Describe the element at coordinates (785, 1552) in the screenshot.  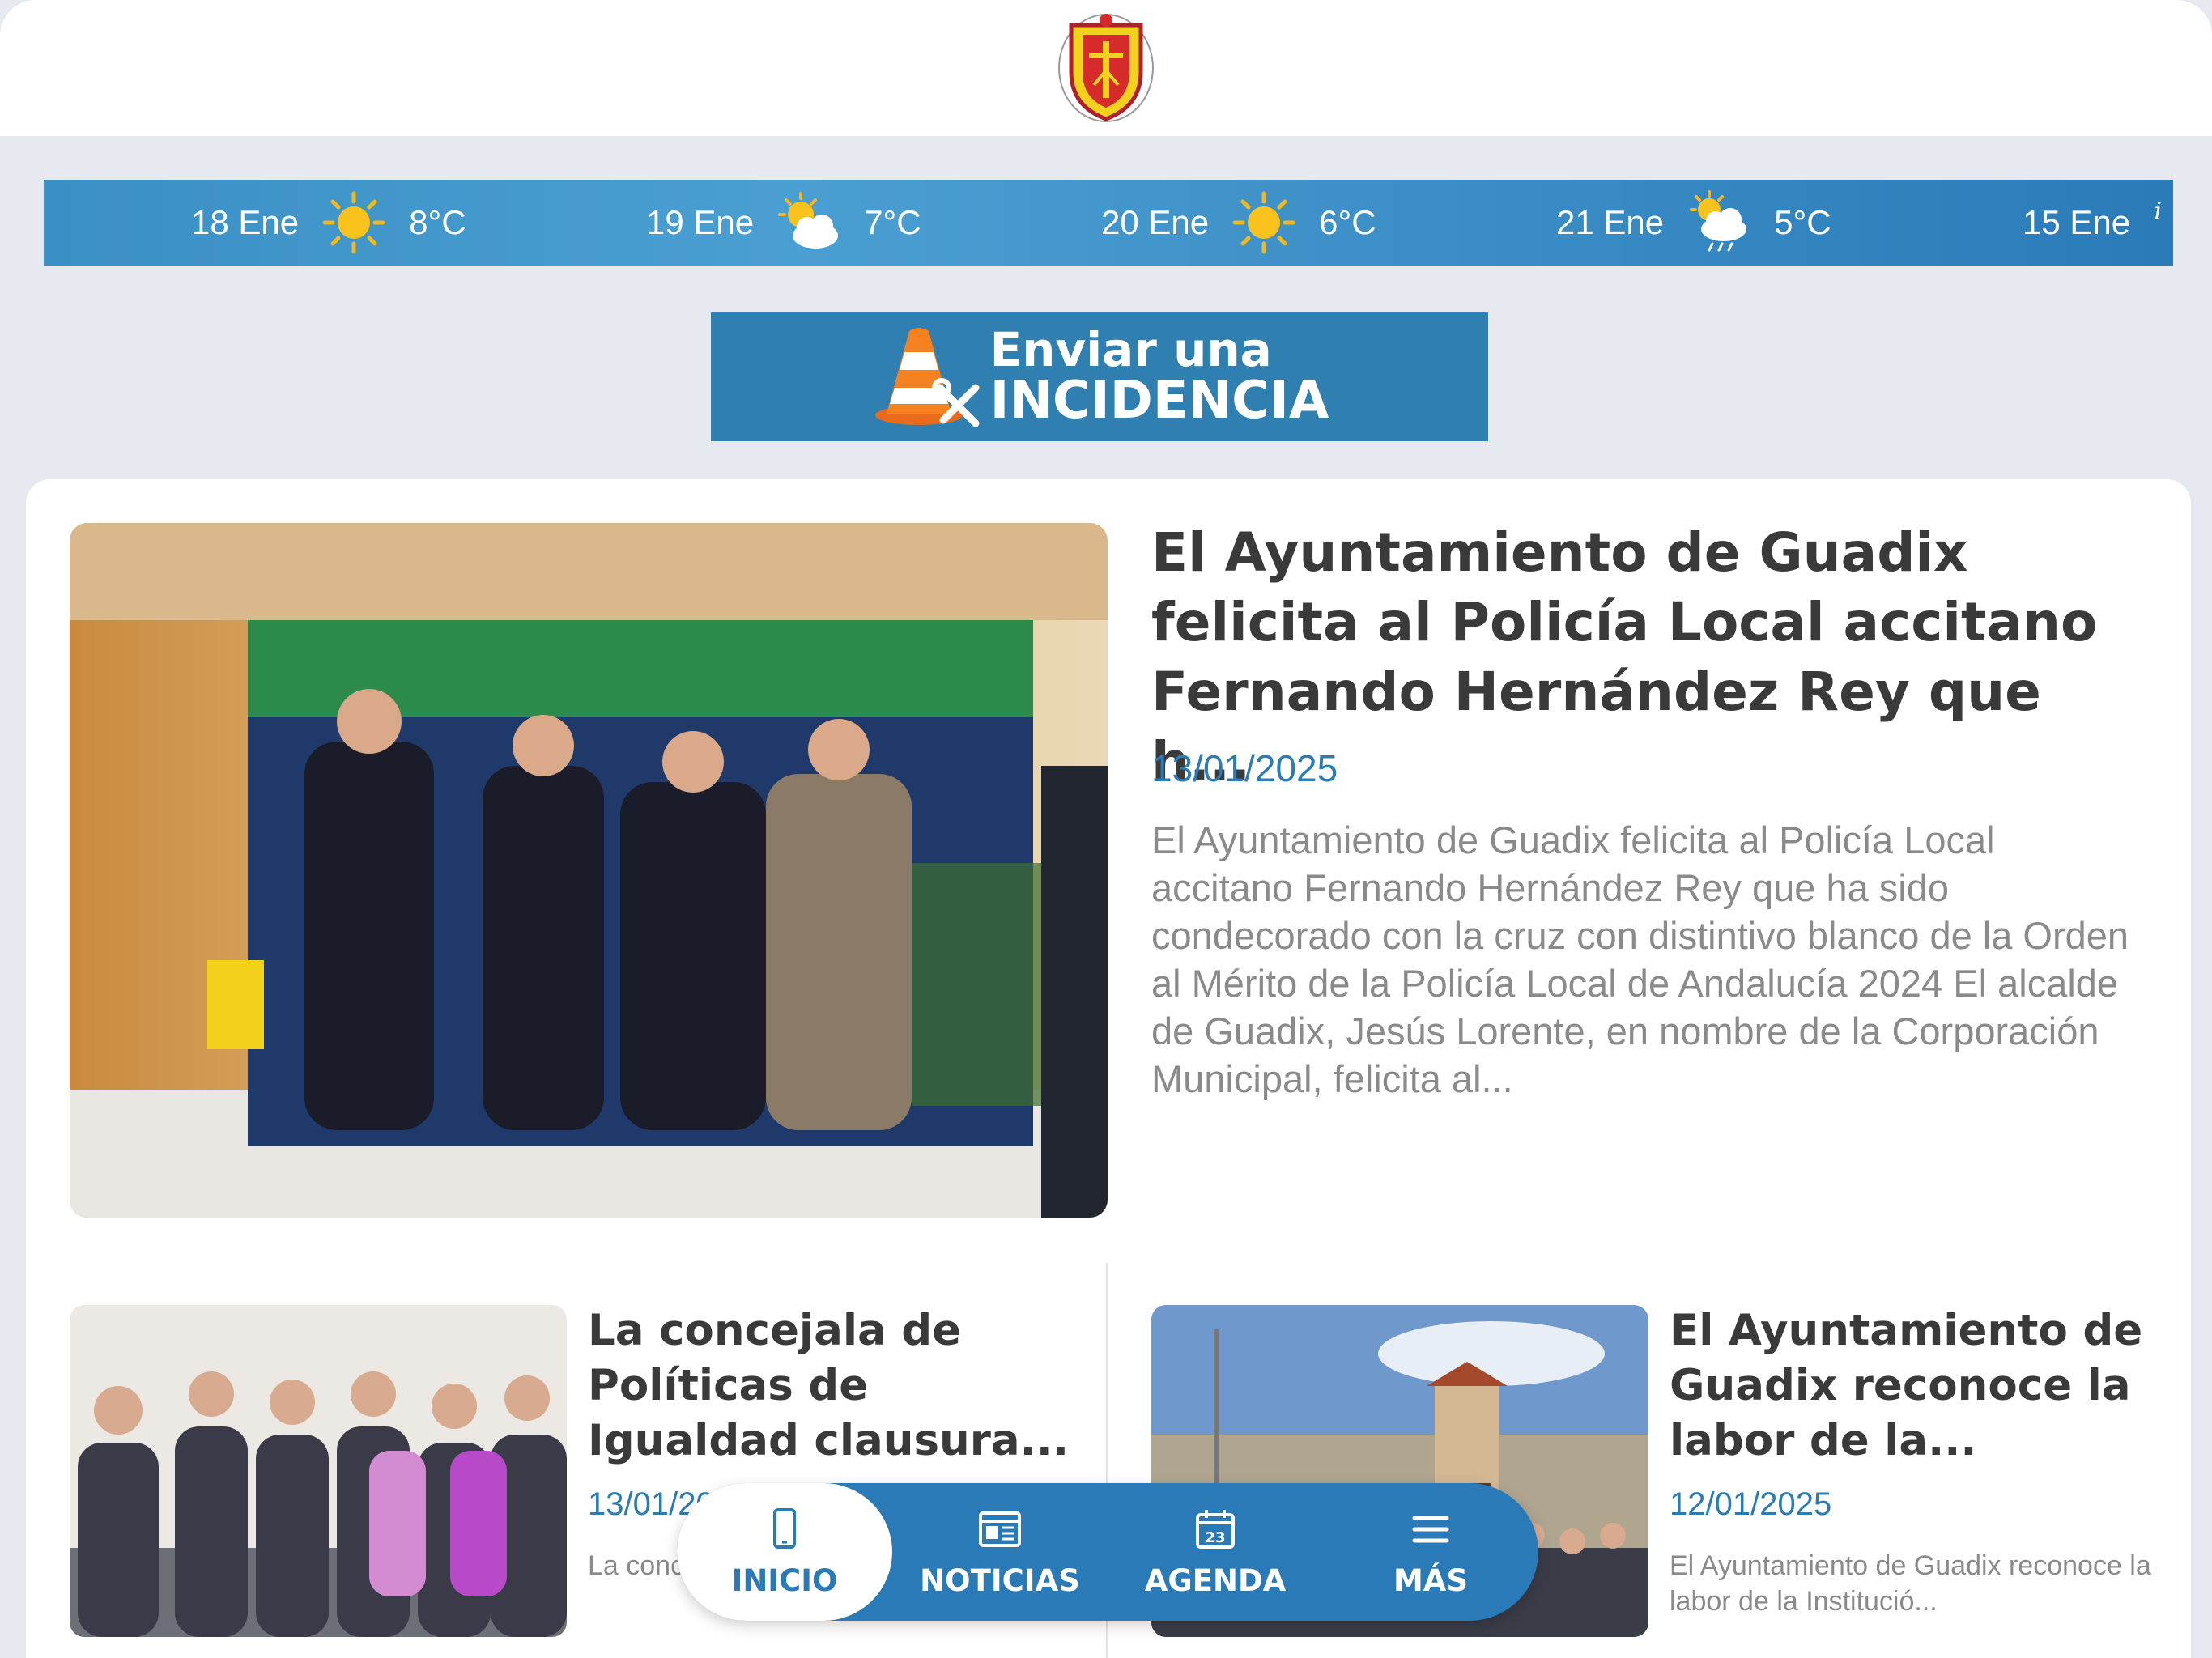
I see `tab-inicio: INICIO` at that location.